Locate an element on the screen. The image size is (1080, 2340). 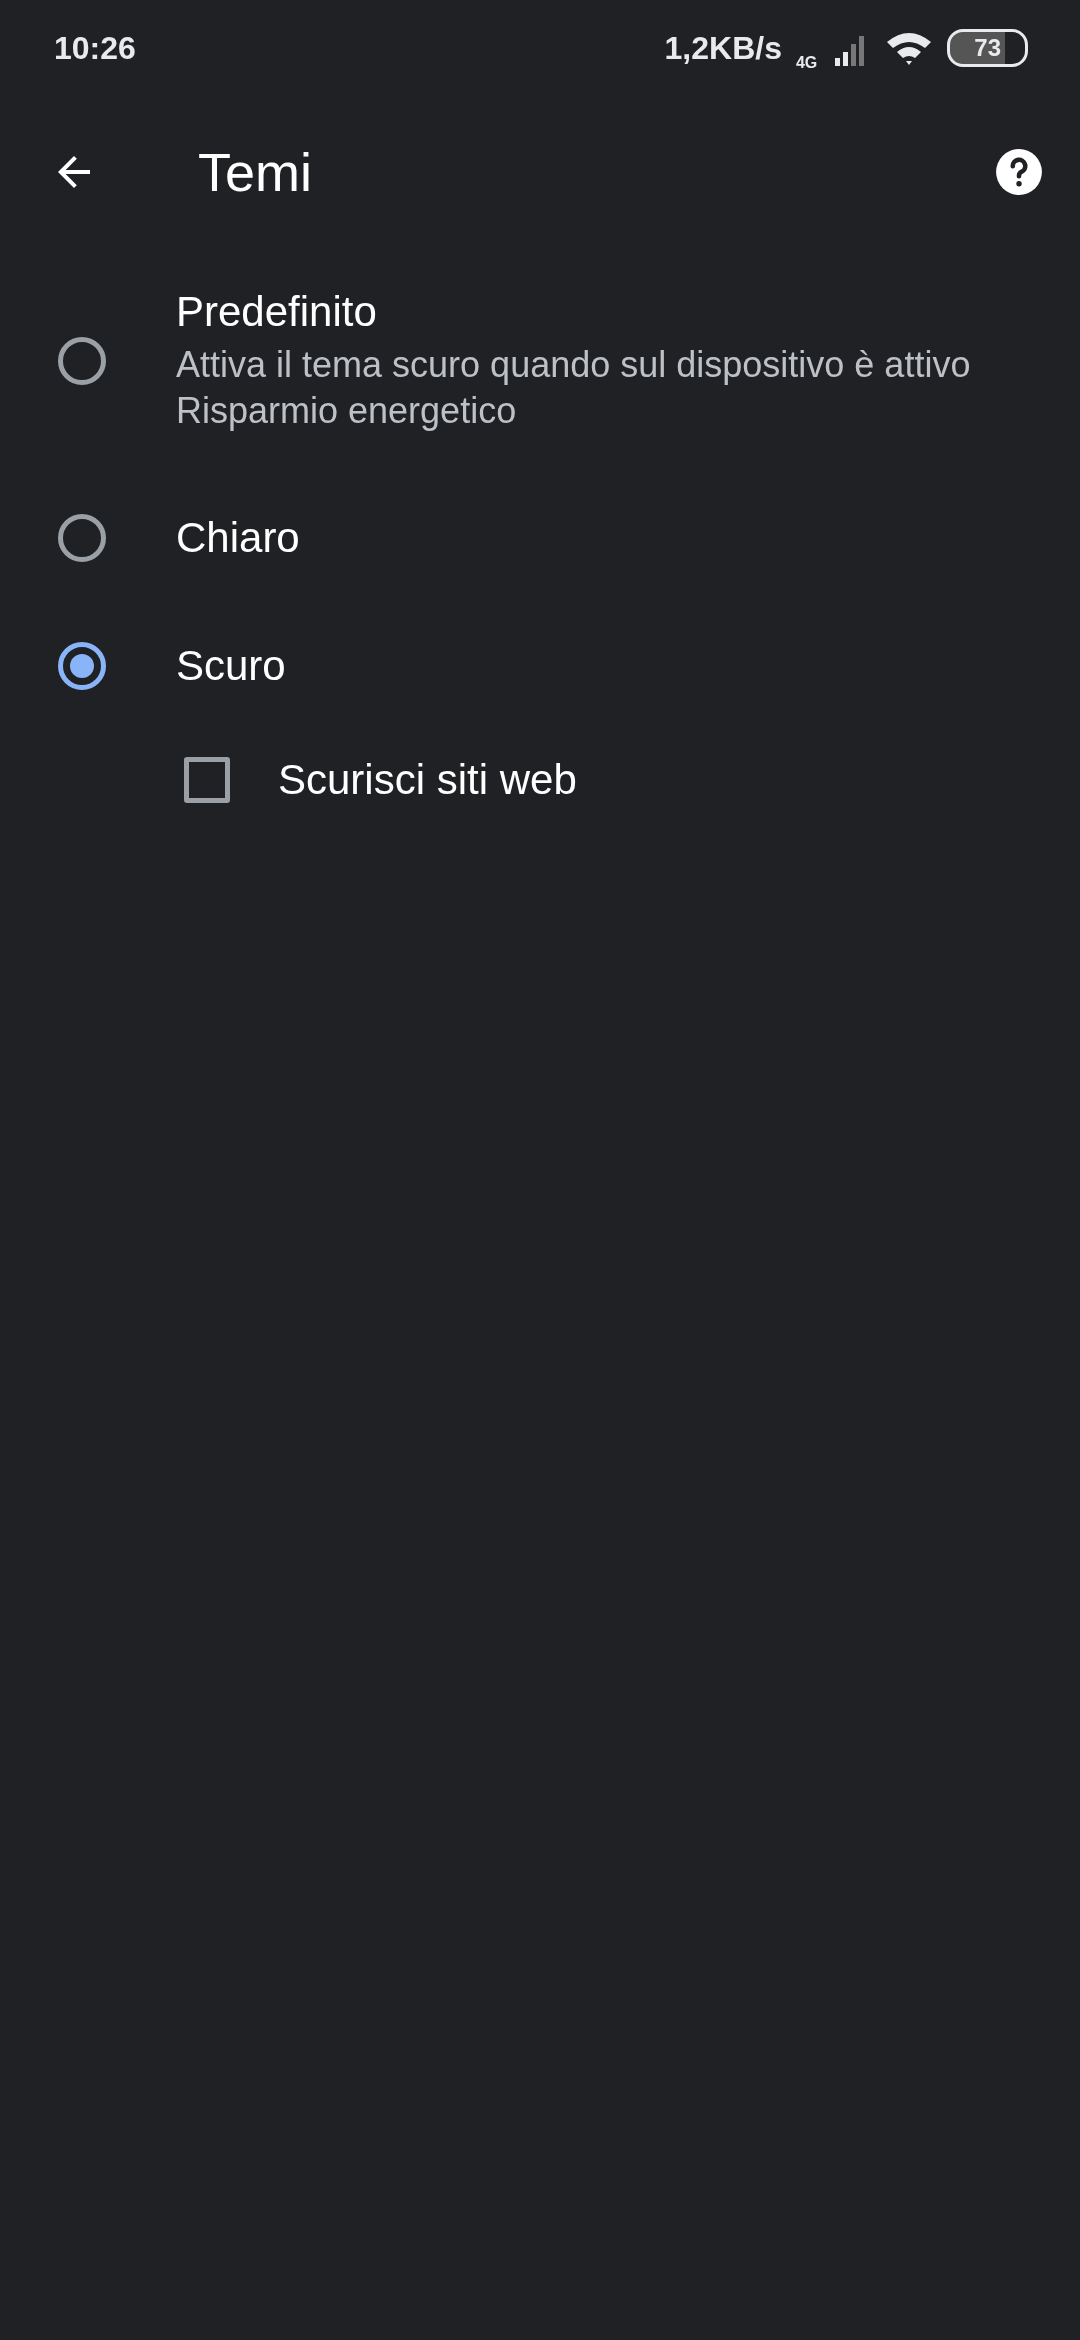
option-title: Predefinito is located at coordinates (277, 312).